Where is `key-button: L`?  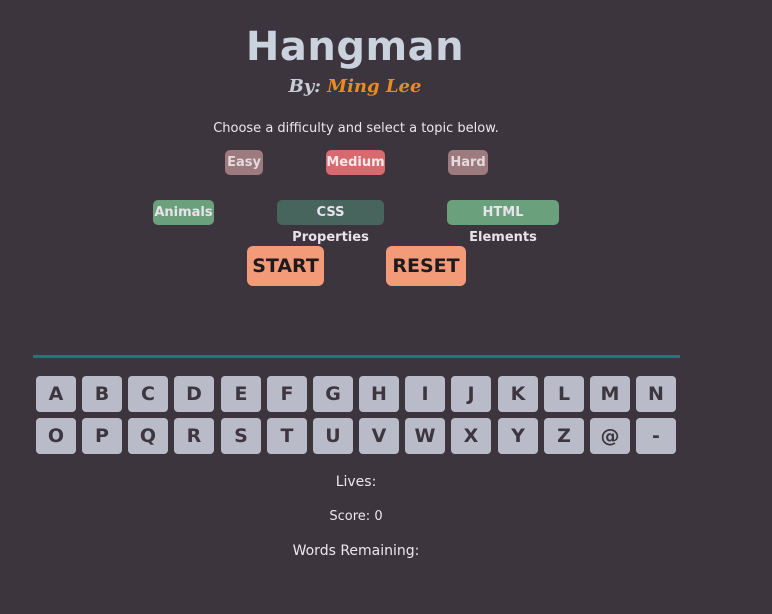 key-button: L is located at coordinates (564, 394).